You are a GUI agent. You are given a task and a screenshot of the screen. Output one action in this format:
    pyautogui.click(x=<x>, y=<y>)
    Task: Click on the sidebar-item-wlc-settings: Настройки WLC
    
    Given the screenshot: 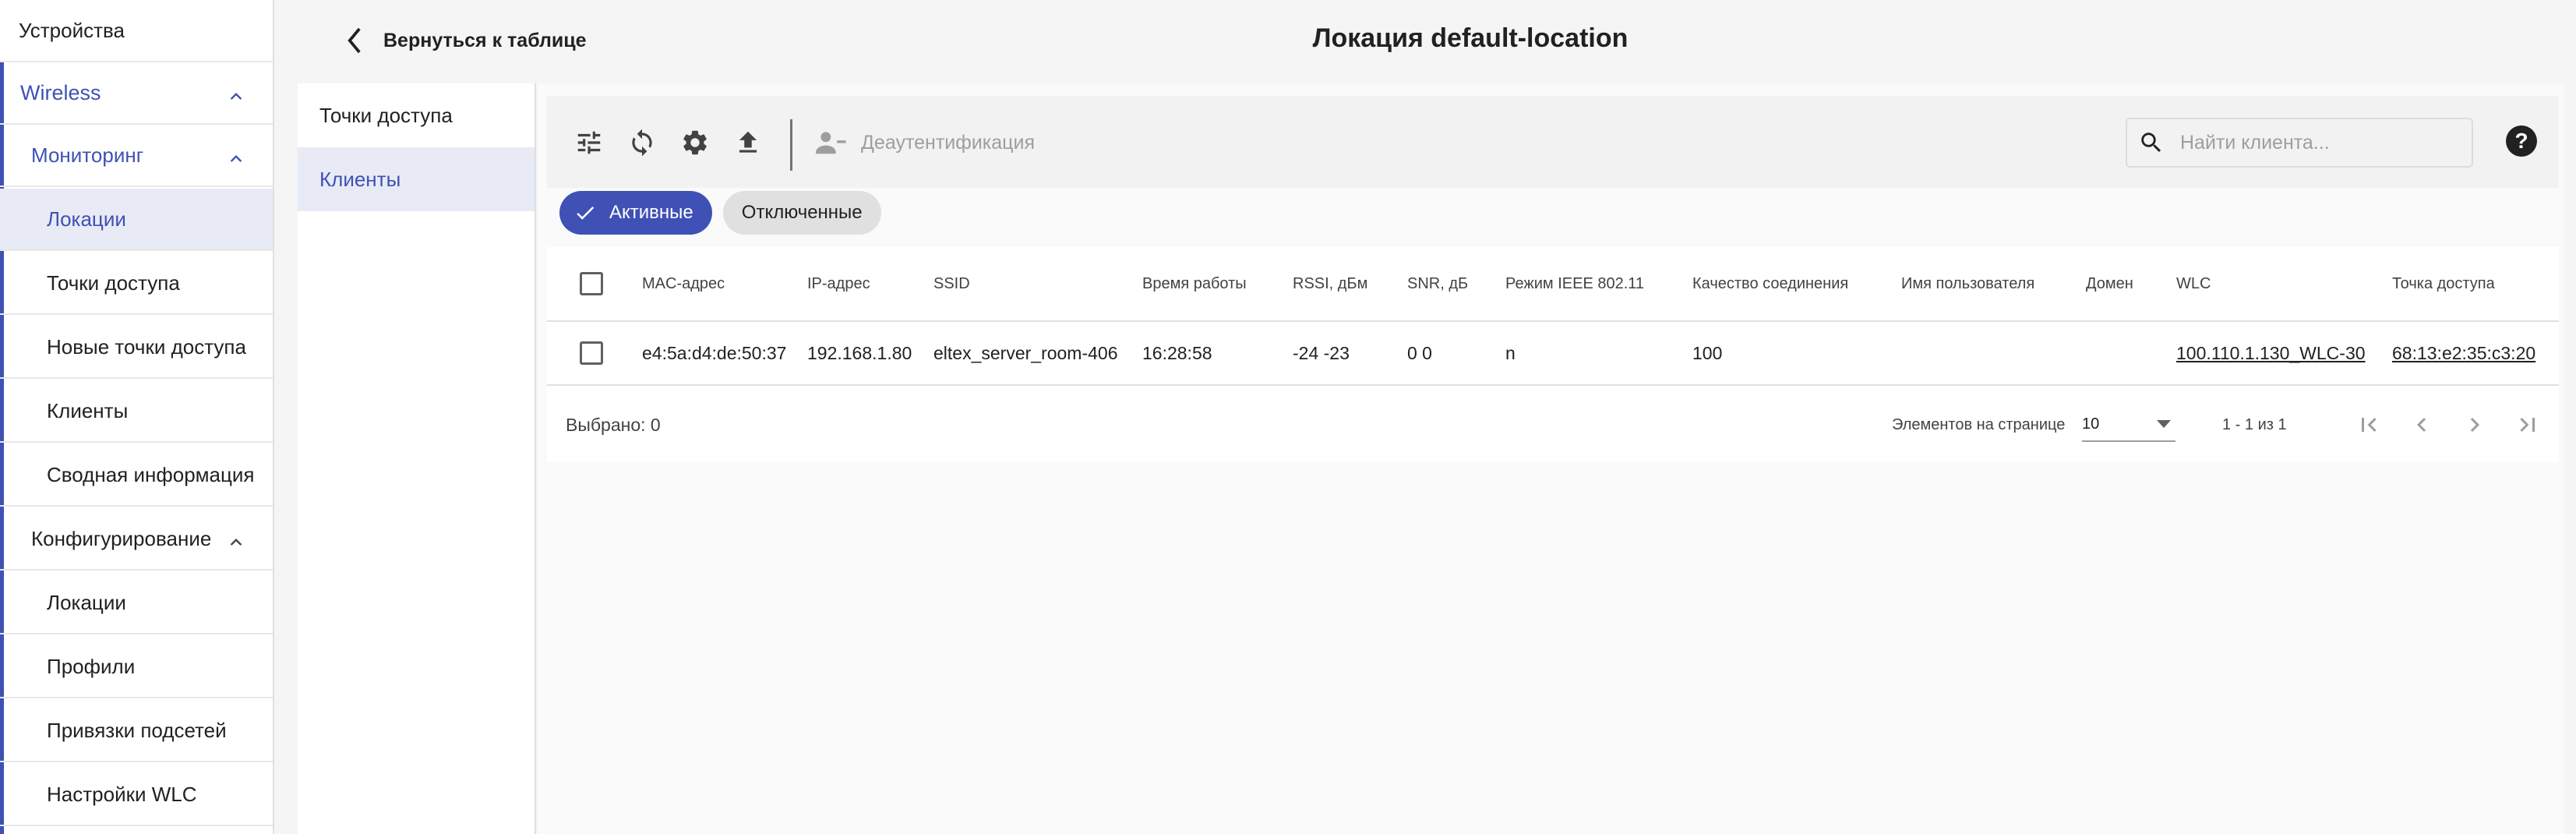 What is the action you would take?
    pyautogui.click(x=136, y=795)
    